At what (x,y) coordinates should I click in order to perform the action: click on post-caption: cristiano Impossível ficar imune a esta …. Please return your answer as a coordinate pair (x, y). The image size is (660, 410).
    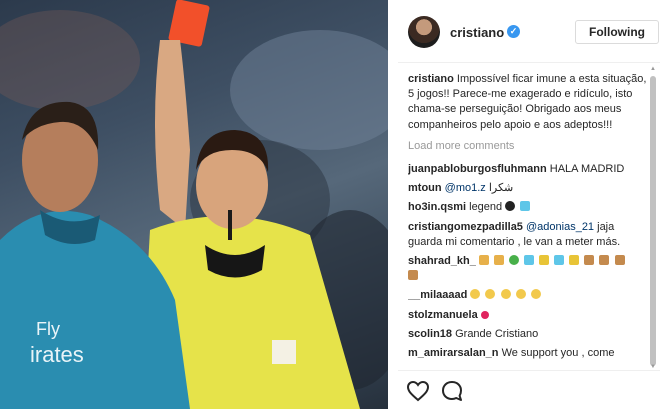
    Looking at the image, I should click on (528, 102).